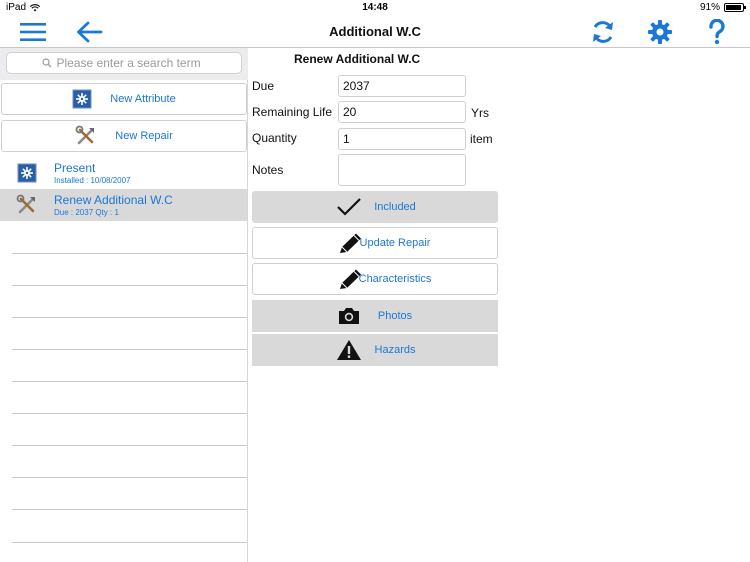  What do you see at coordinates (395, 350) in the screenshot?
I see `hazards-label: Hazards` at bounding box center [395, 350].